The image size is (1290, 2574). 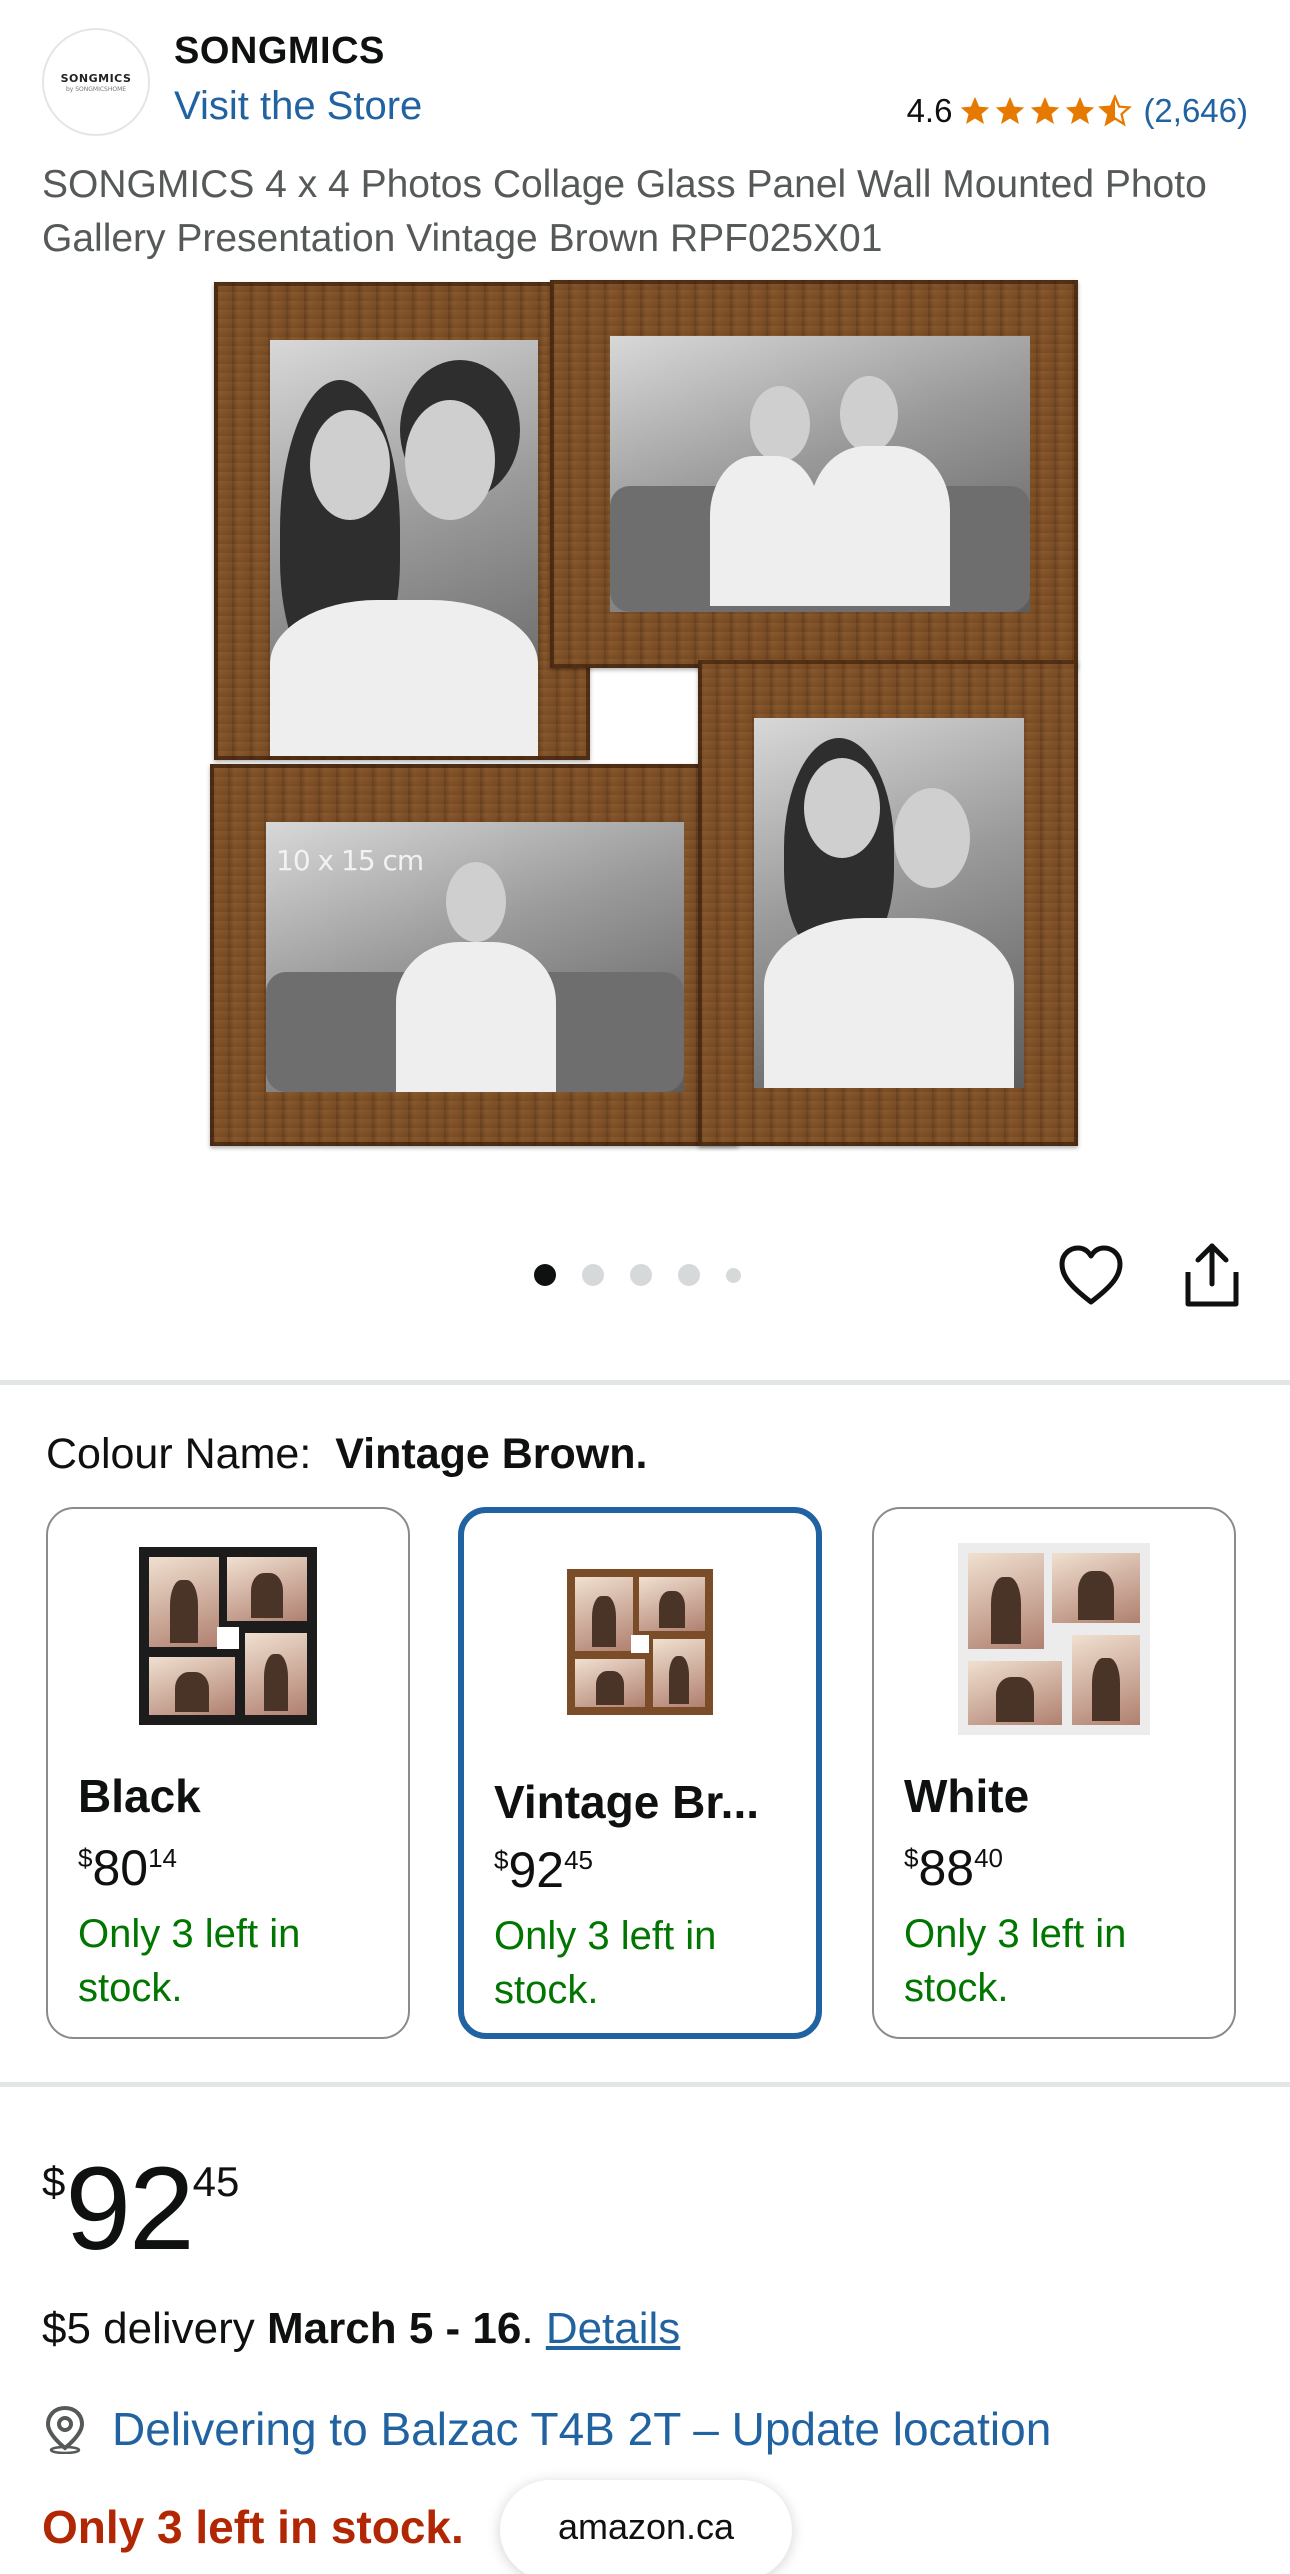 I want to click on heart-icon, so click(x=1091, y=1275).